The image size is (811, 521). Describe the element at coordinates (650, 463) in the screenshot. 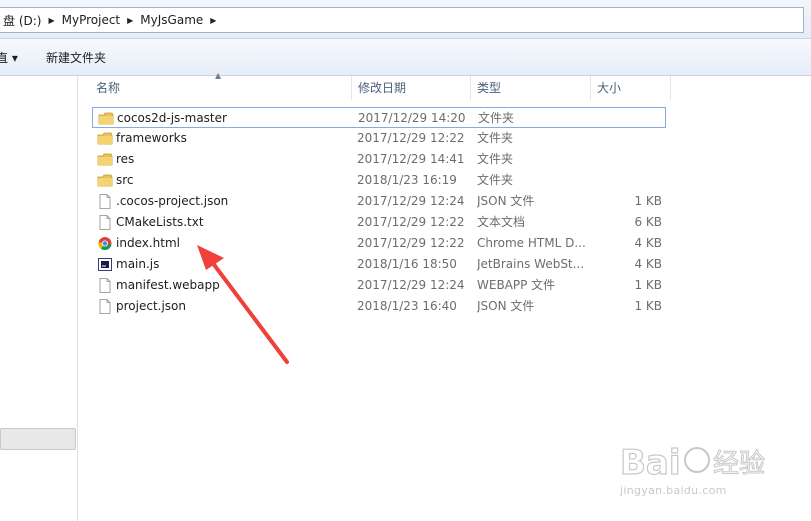

I see `svg-text: Bai` at that location.